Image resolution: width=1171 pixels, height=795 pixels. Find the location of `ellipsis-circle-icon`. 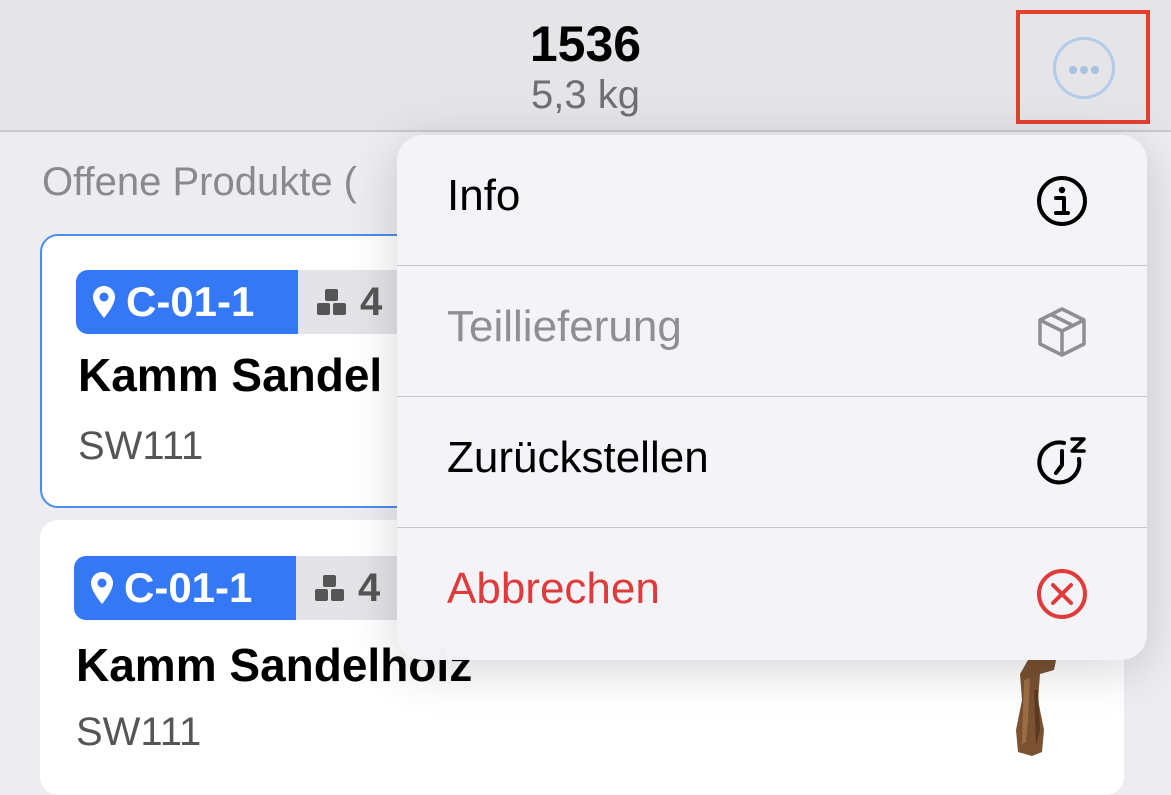

ellipsis-circle-icon is located at coordinates (1084, 68).